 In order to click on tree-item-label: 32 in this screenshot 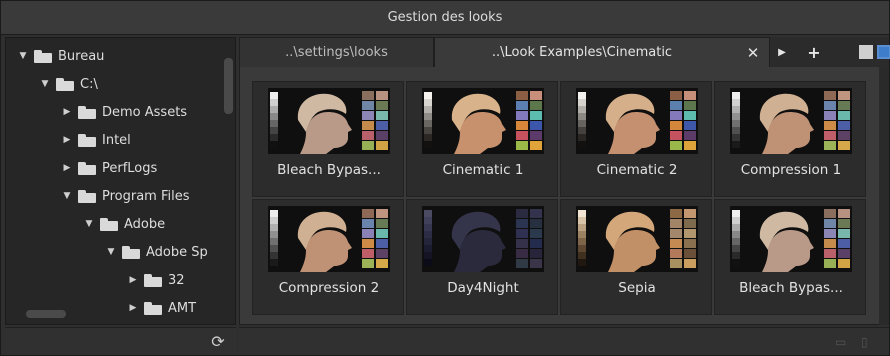, I will do `click(176, 280)`.